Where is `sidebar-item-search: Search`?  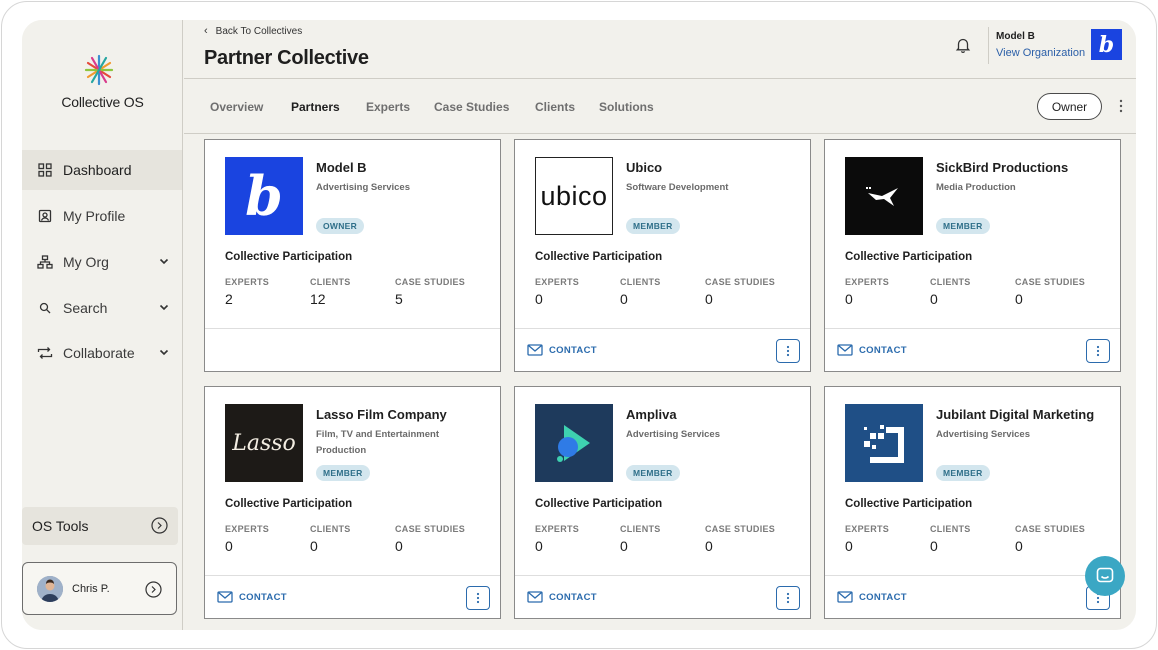
sidebar-item-search: Search is located at coordinates (102, 308).